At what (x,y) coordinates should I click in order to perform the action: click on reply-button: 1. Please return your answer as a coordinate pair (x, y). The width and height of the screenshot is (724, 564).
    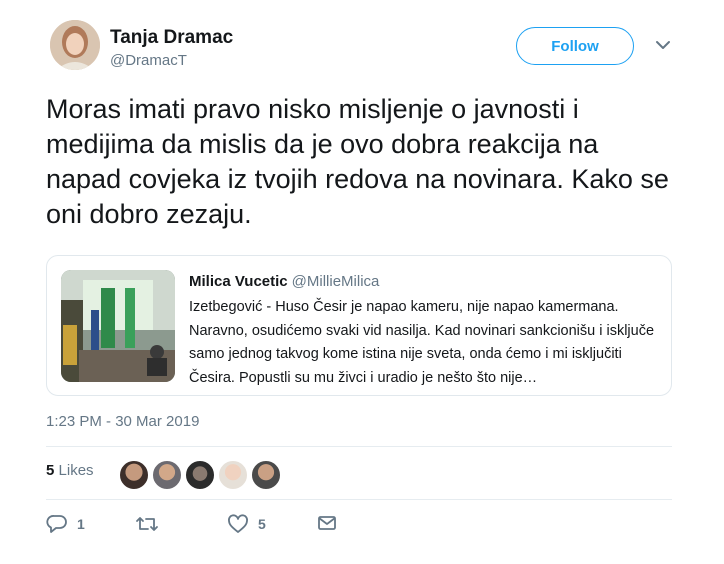
    Looking at the image, I should click on (65, 524).